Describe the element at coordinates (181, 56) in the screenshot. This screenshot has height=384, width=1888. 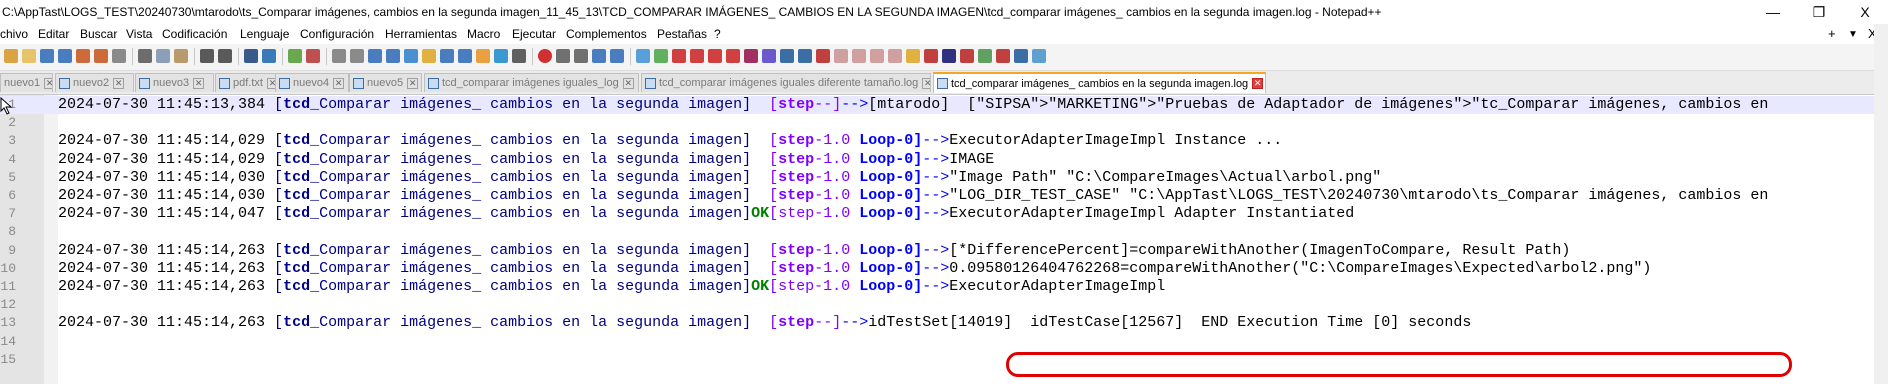
I see `paste-icon` at that location.